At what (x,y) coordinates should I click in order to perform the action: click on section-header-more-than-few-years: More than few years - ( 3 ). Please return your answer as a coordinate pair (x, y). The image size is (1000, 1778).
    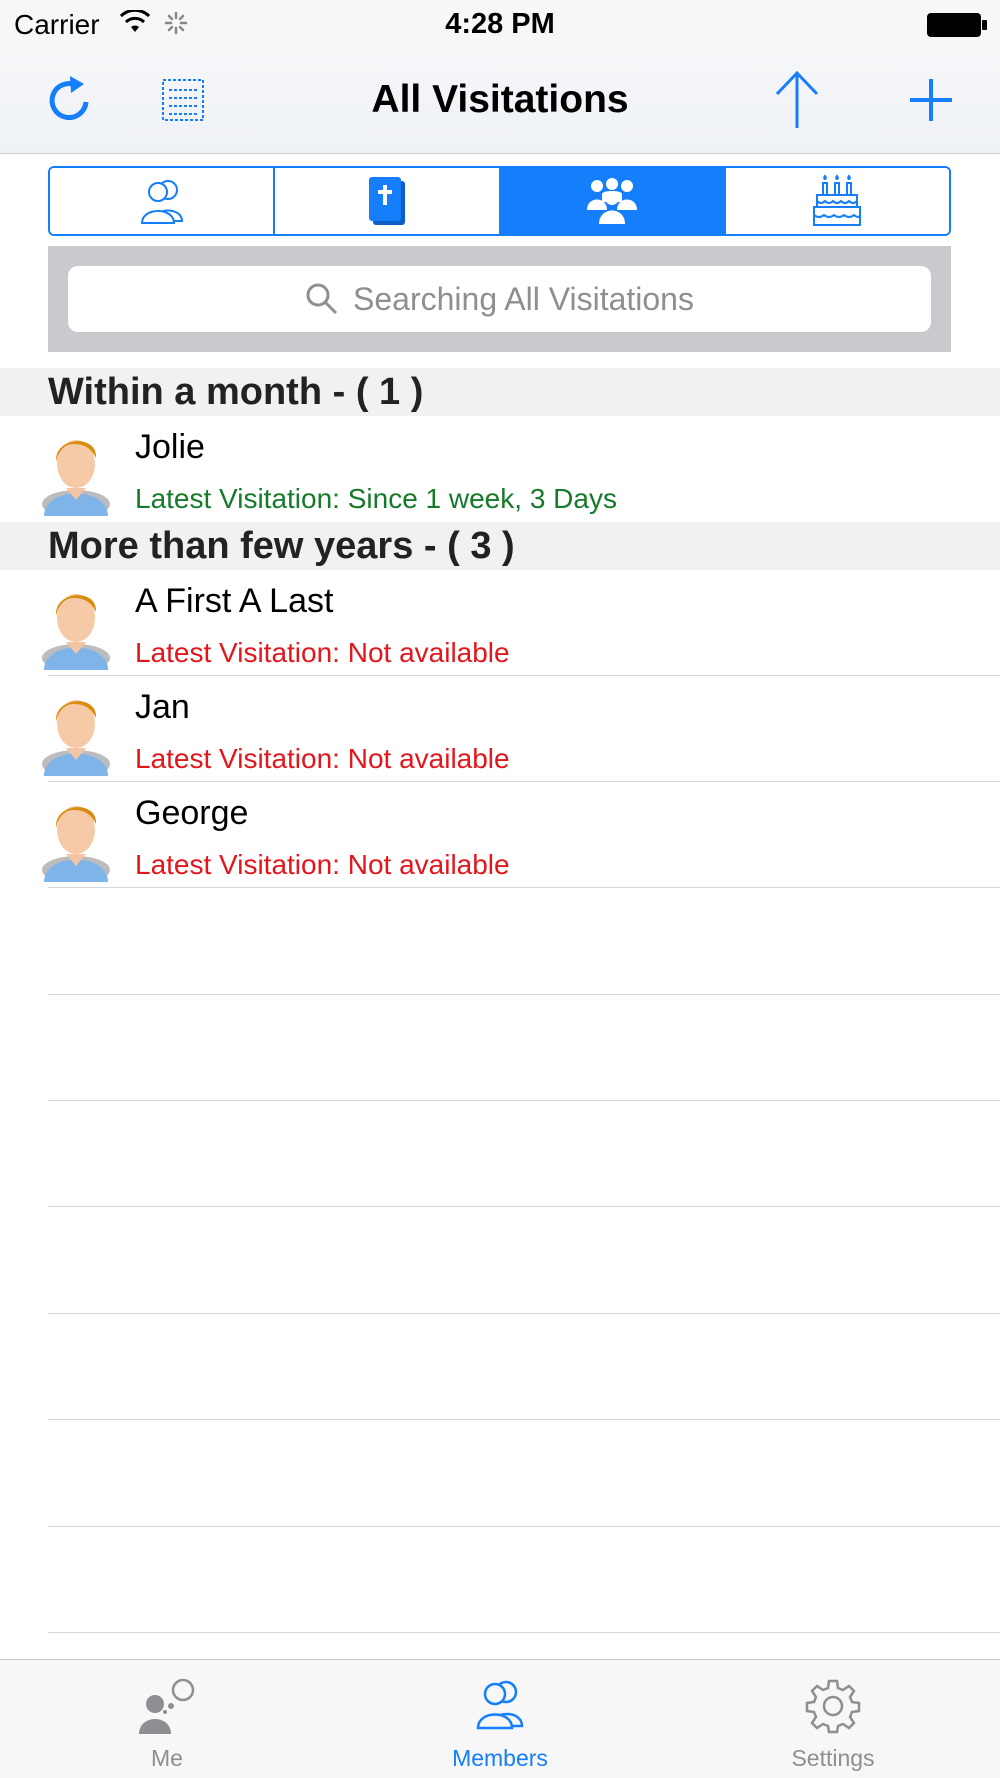
    Looking at the image, I should click on (500, 546).